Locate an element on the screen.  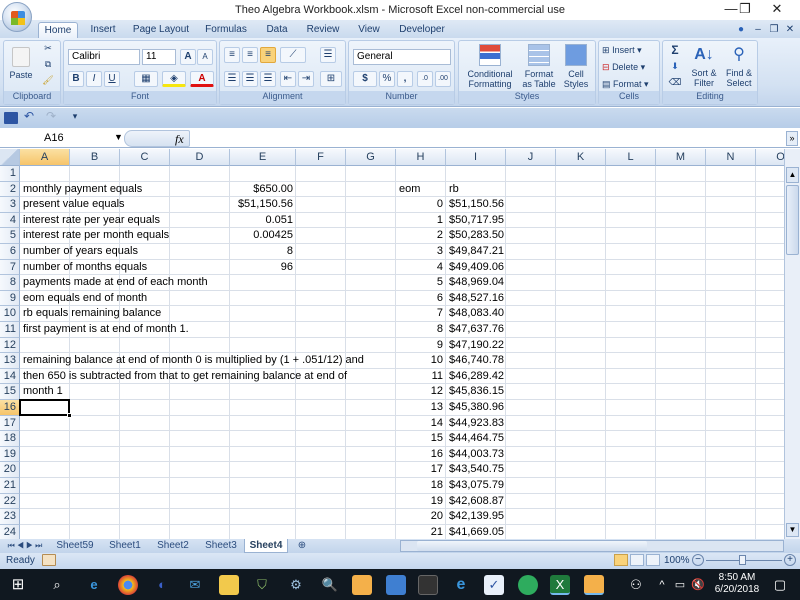
network-app-icon: ⛉ is located at coordinates (262, 585).